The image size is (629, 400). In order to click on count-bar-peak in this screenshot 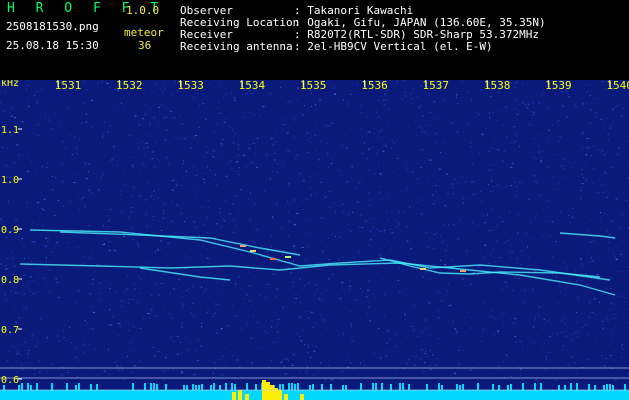, I will do `click(247, 397)`.